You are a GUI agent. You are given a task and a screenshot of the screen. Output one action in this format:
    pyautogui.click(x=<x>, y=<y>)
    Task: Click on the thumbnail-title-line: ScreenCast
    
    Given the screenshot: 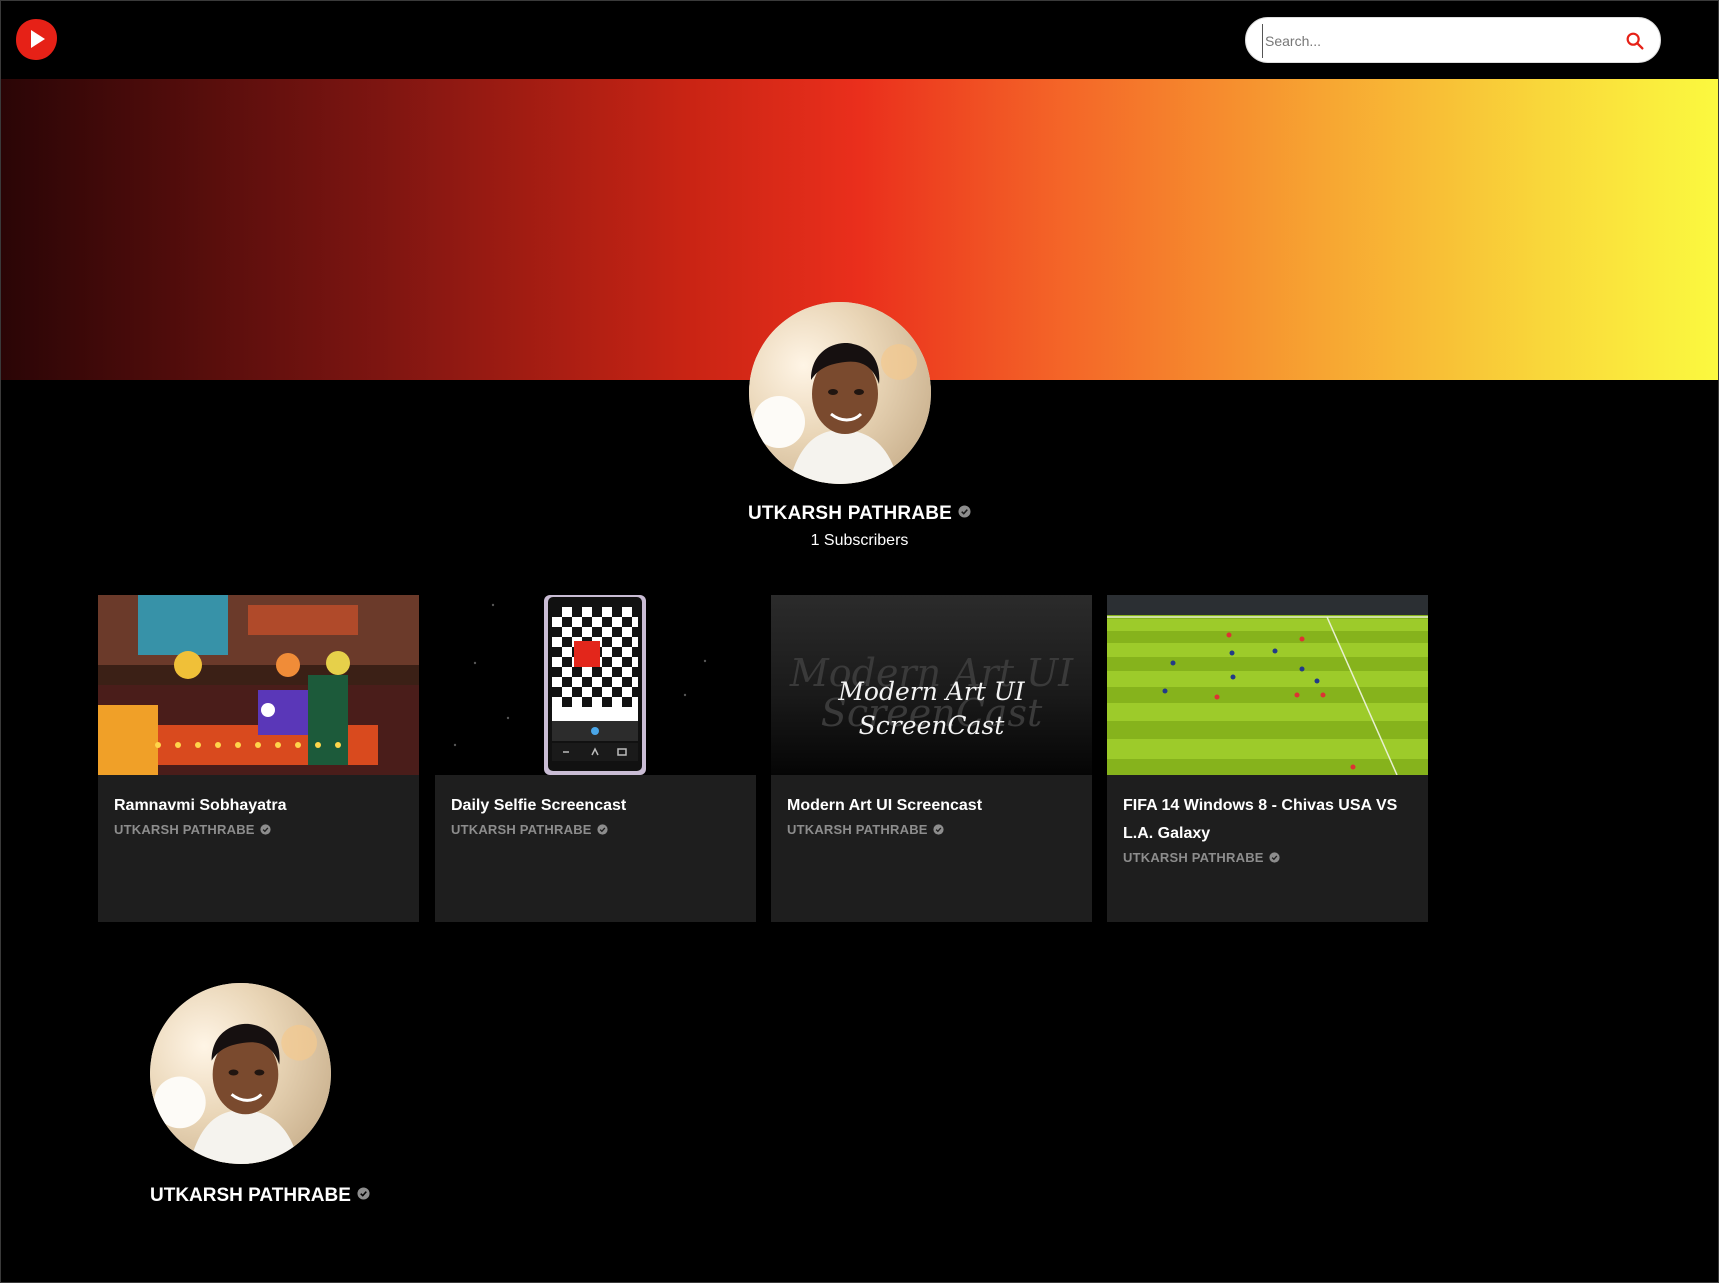 What is the action you would take?
    pyautogui.click(x=931, y=725)
    